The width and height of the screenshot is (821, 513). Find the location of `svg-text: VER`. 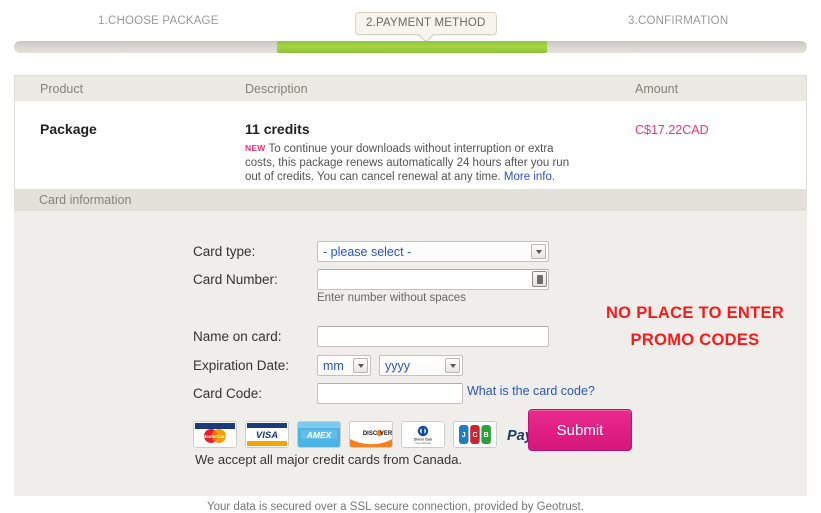

svg-text: VER is located at coordinates (386, 434).